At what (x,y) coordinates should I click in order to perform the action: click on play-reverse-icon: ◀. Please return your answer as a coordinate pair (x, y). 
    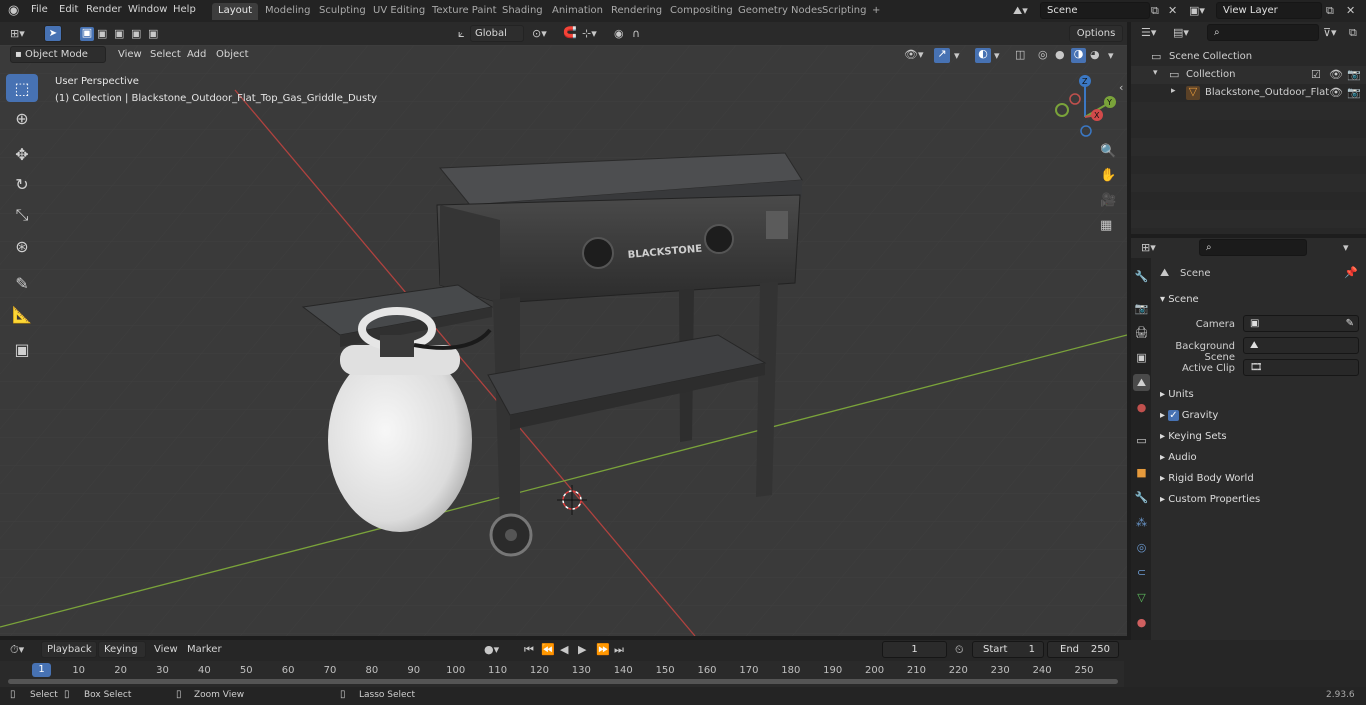
    Looking at the image, I should click on (564, 649).